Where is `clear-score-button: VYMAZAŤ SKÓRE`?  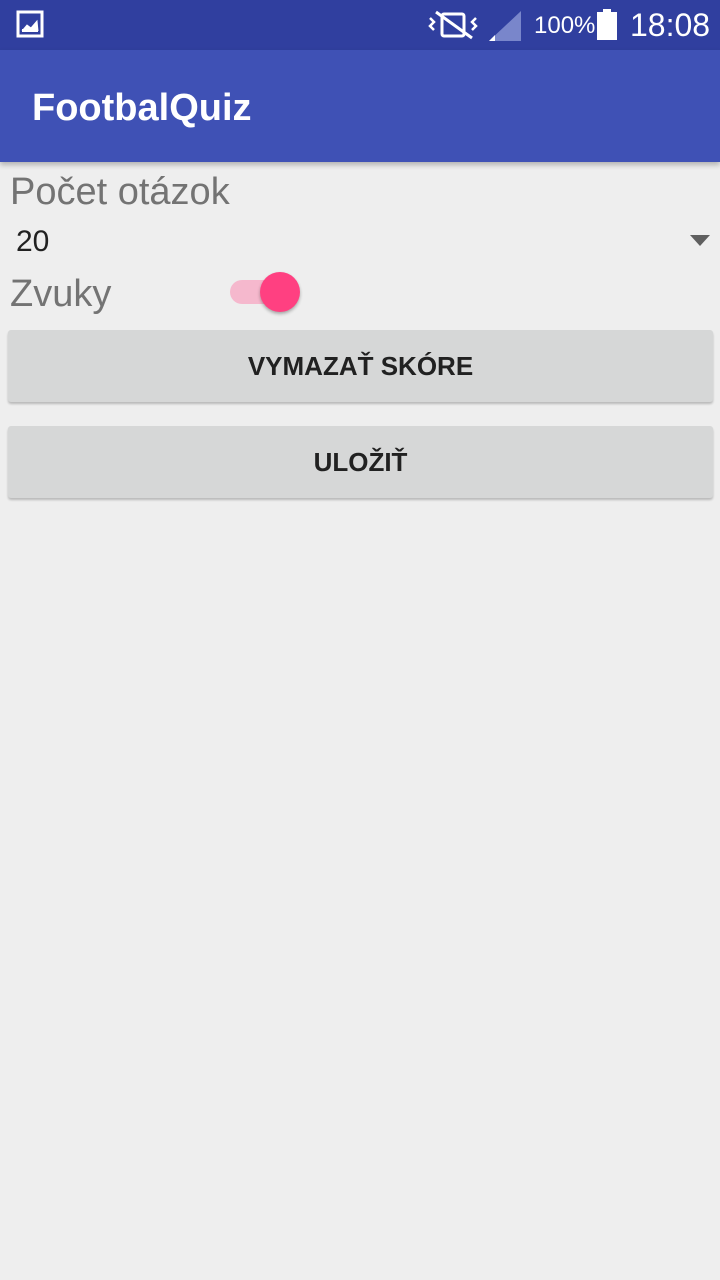
clear-score-button: VYMAZAŤ SKÓRE is located at coordinates (360, 366).